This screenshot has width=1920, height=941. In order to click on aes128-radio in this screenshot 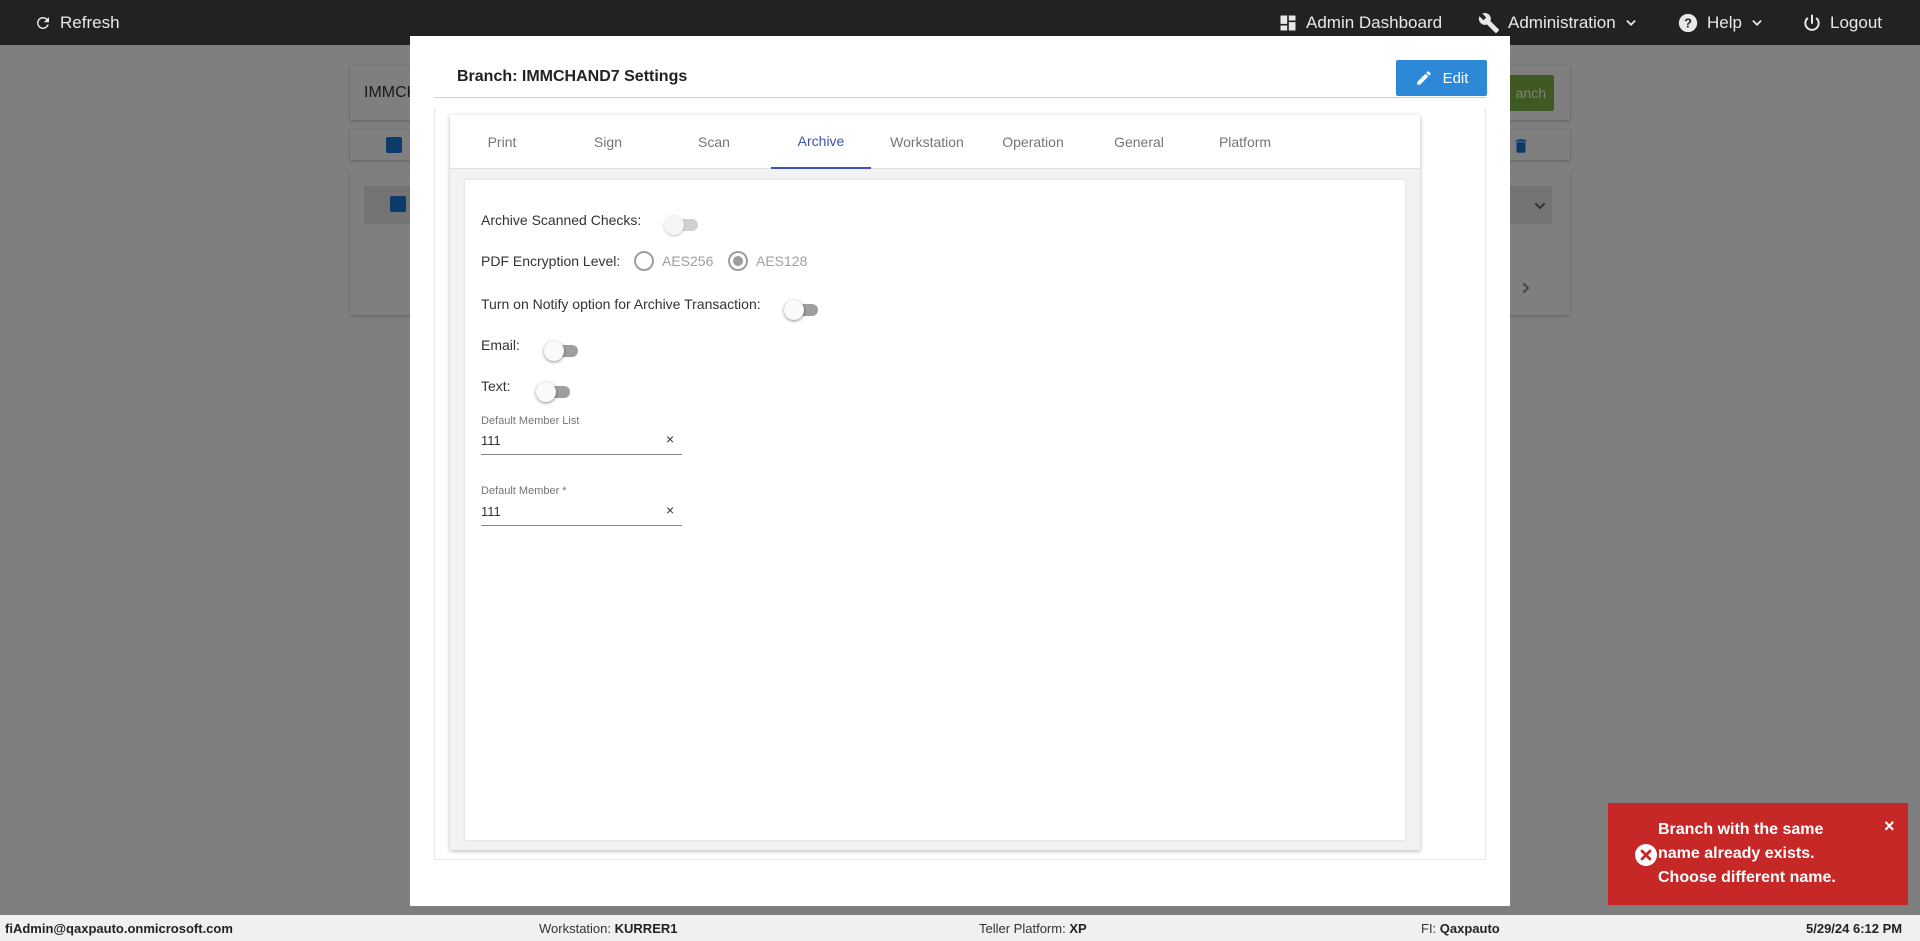, I will do `click(738, 261)`.